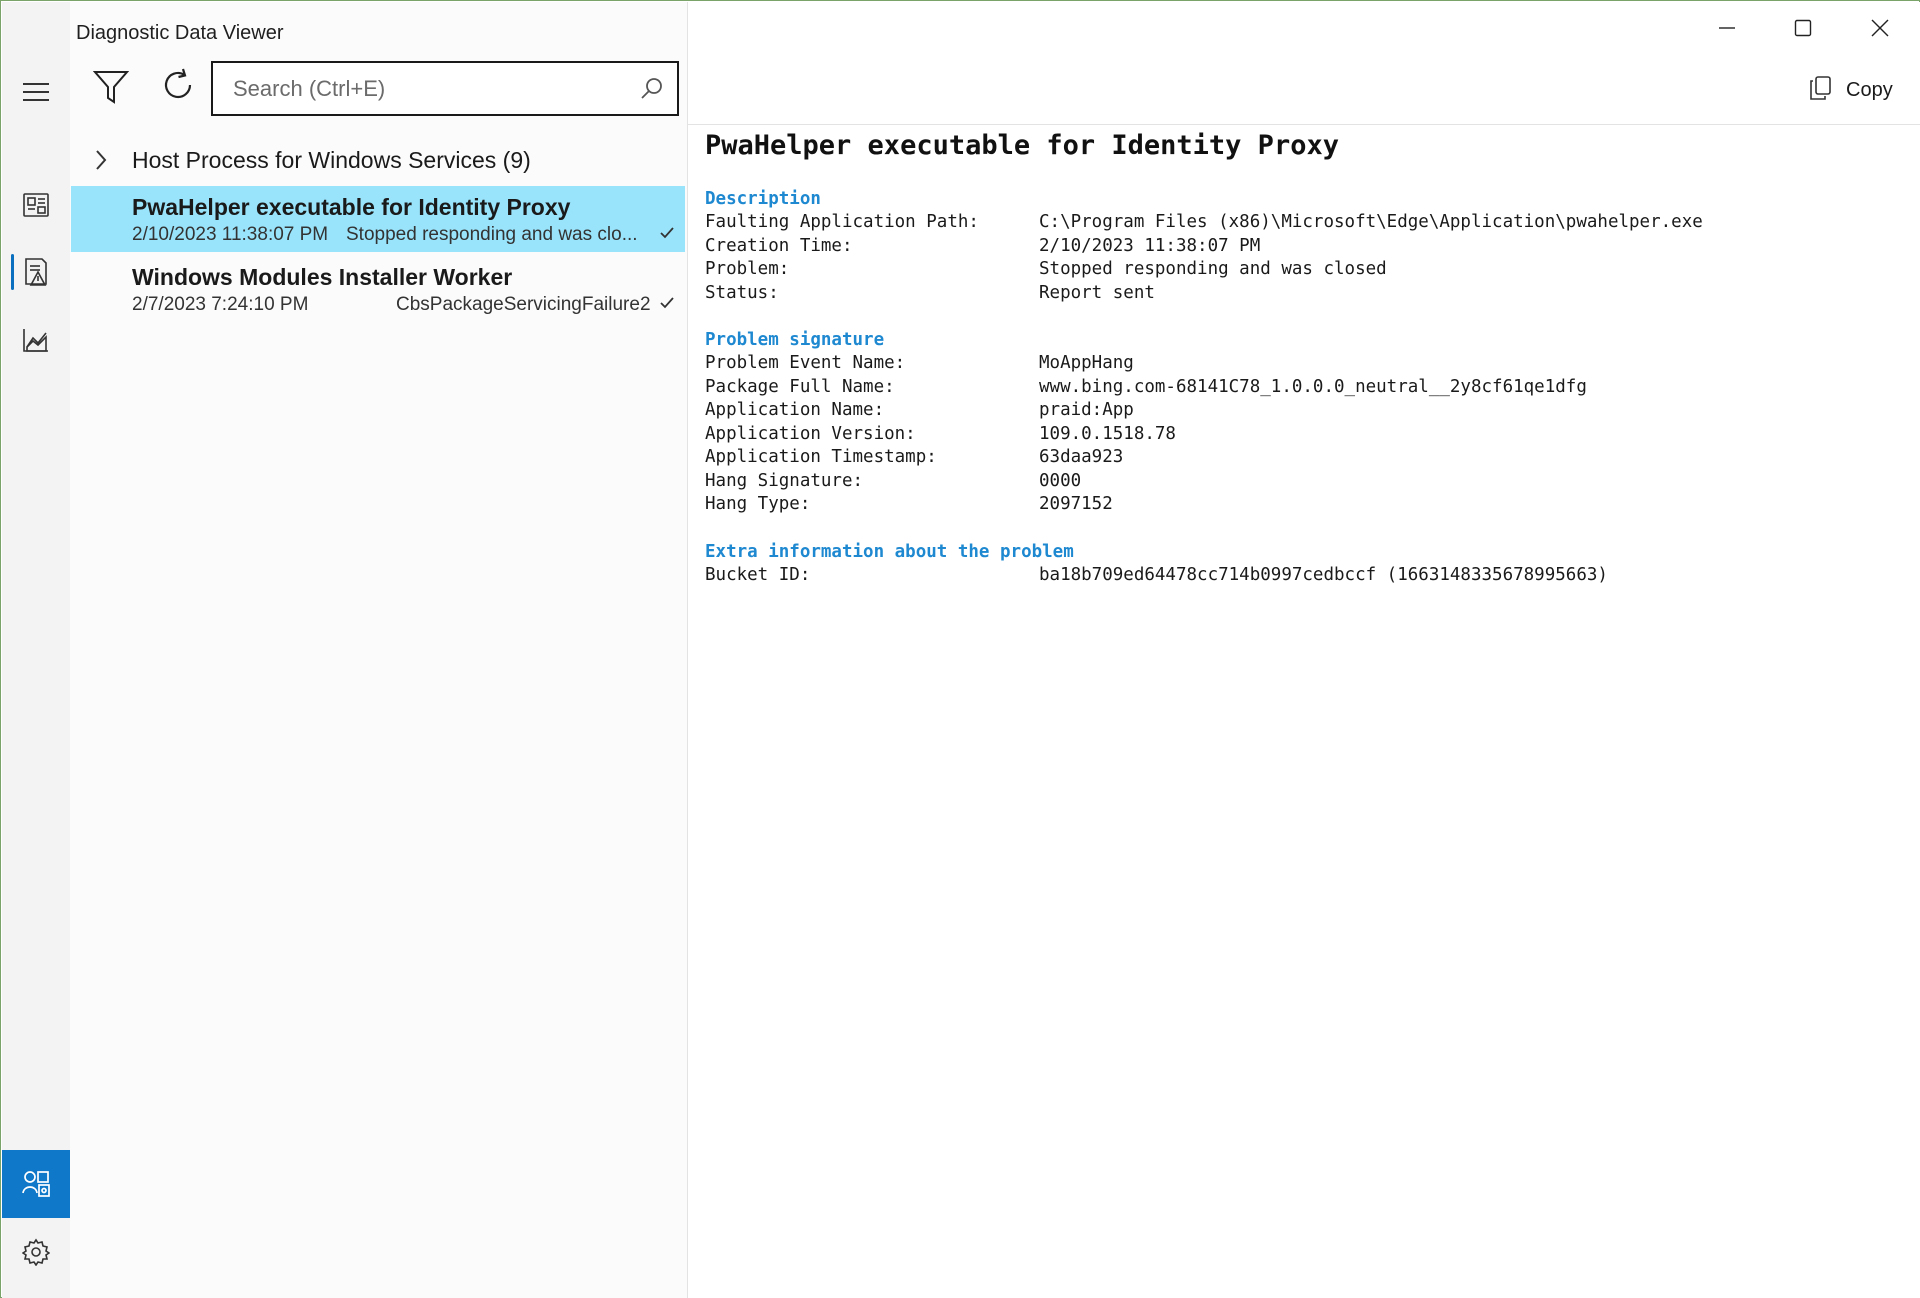 The width and height of the screenshot is (1920, 1298). I want to click on refresh-button, so click(178, 87).